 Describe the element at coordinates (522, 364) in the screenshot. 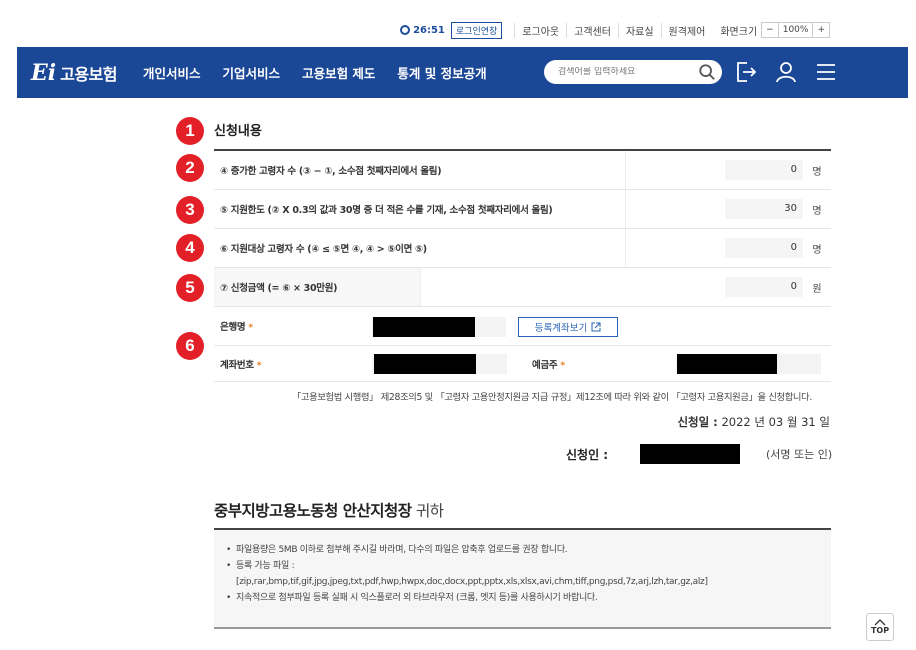

I see `form-row-account: 계좌번호 * 예금주 *` at that location.